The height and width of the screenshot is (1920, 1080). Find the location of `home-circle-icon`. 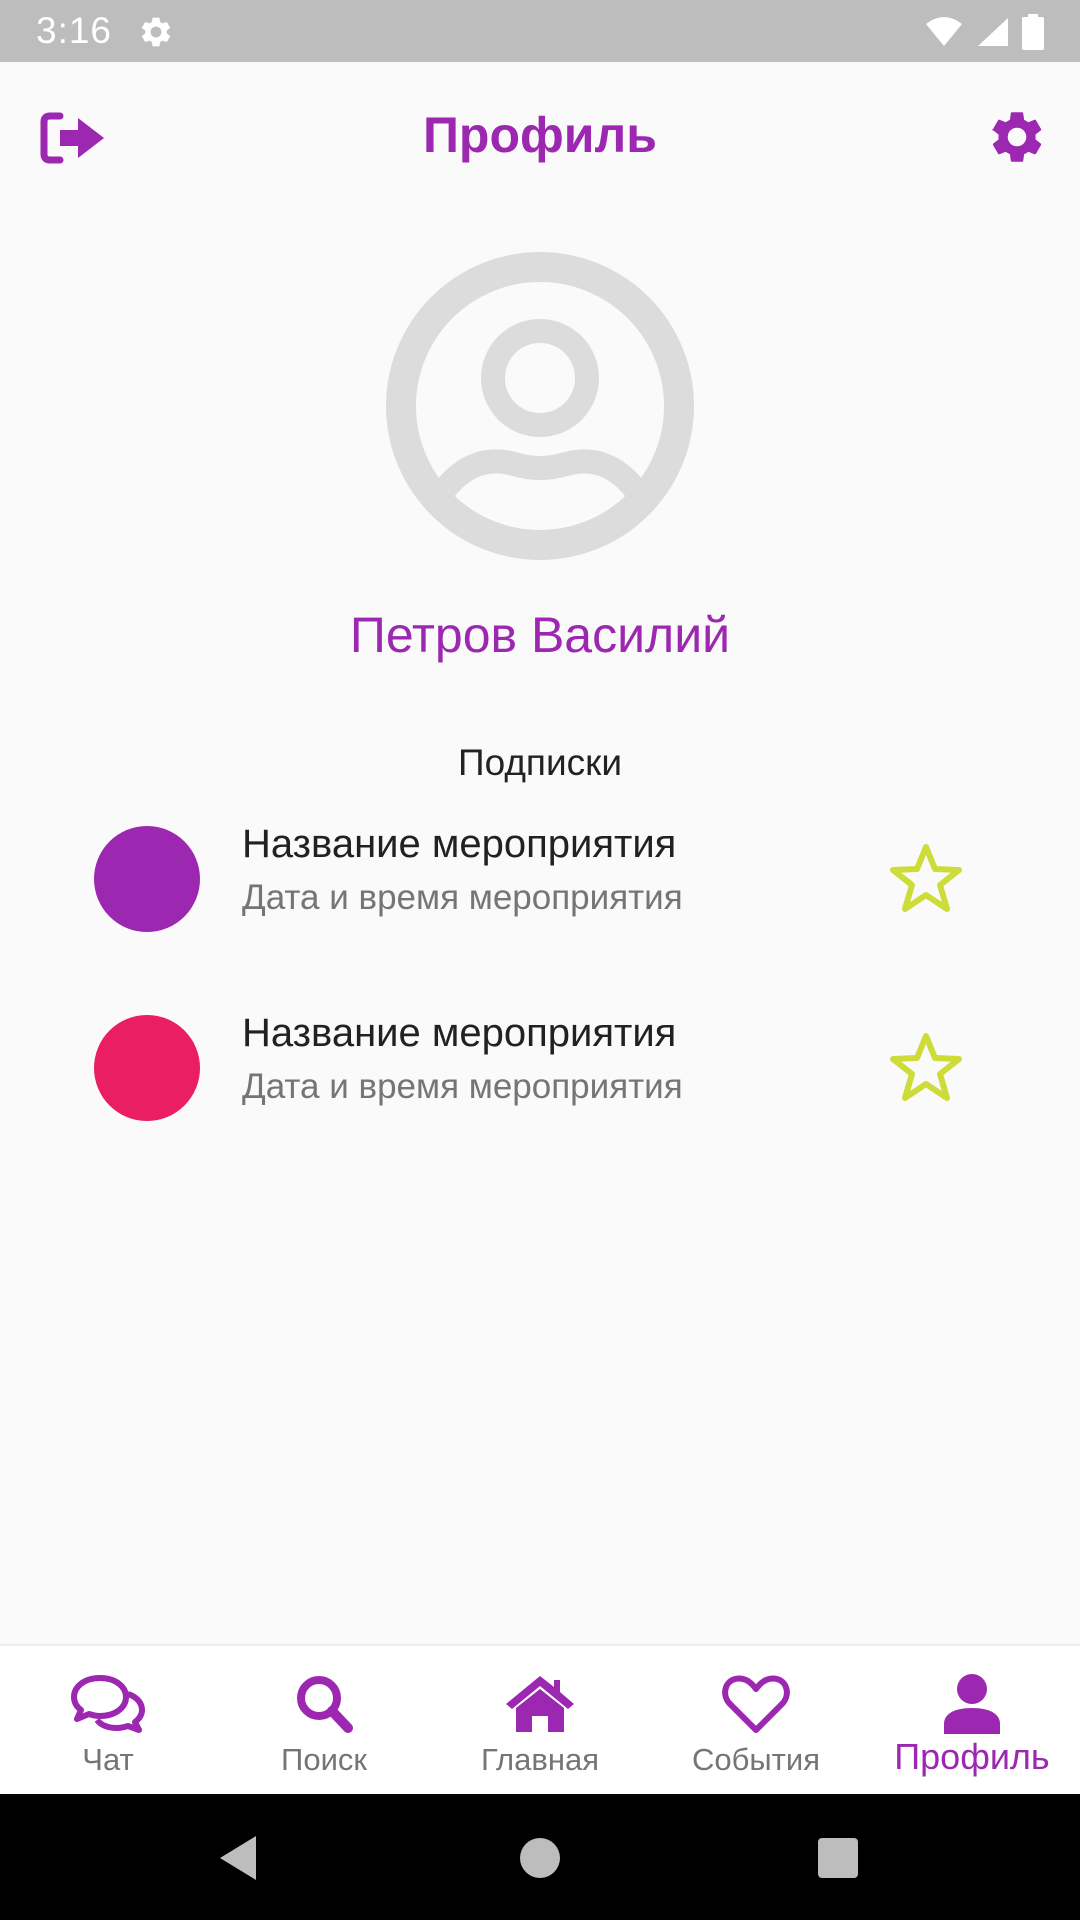

home-circle-icon is located at coordinates (540, 1858).